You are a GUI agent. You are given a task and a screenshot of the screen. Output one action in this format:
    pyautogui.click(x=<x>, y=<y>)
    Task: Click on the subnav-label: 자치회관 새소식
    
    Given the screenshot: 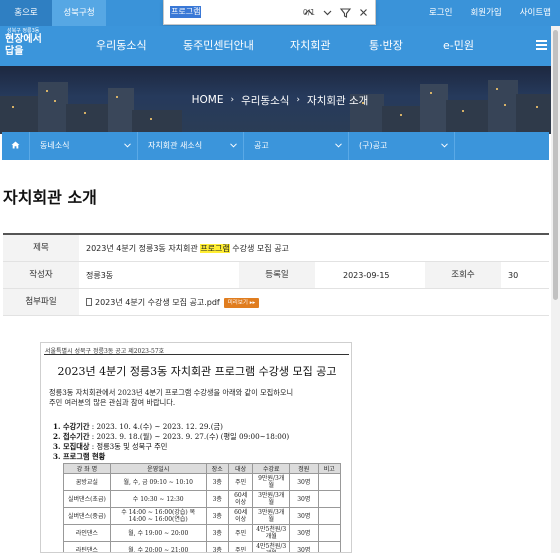 What is the action you would take?
    pyautogui.click(x=175, y=145)
    